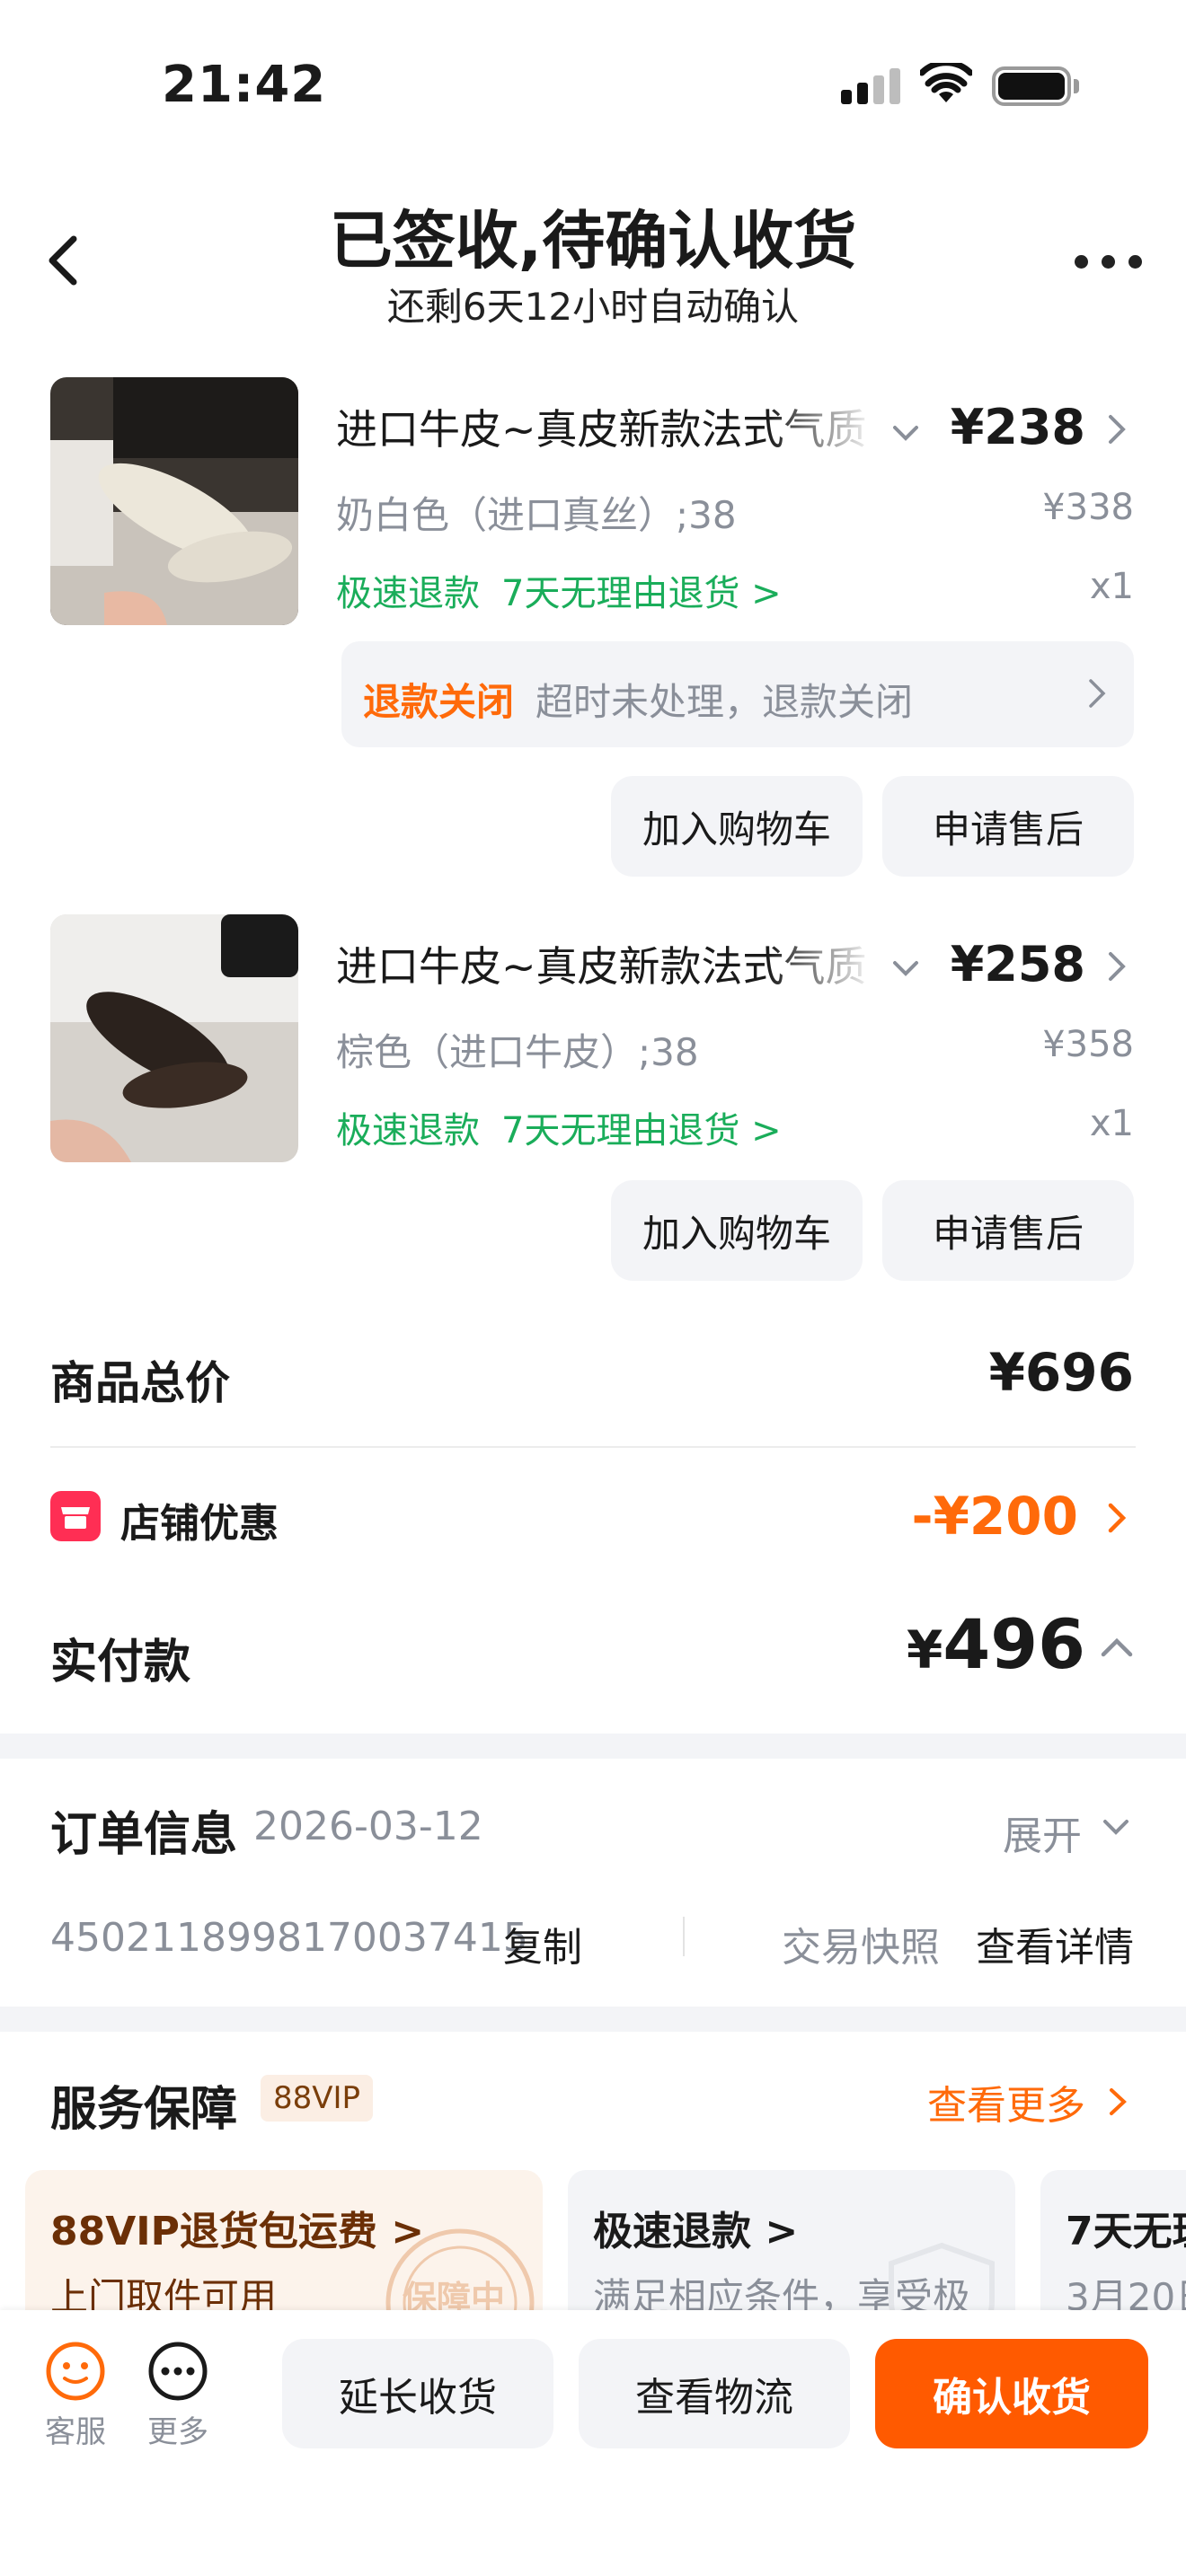 The image size is (1186, 2576). What do you see at coordinates (317, 2098) in the screenshot?
I see `vip-badge: 88VIP` at bounding box center [317, 2098].